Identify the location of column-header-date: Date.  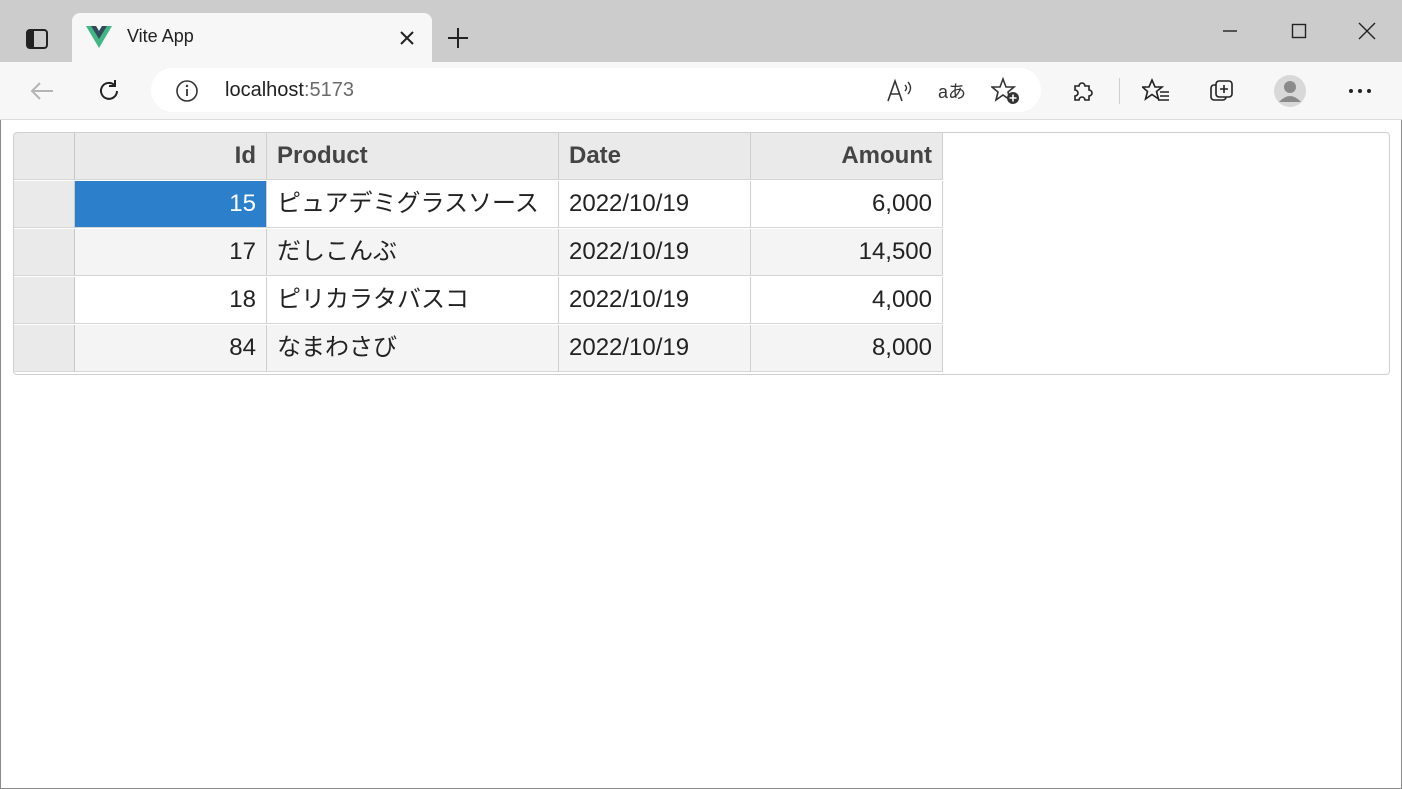
(655, 156).